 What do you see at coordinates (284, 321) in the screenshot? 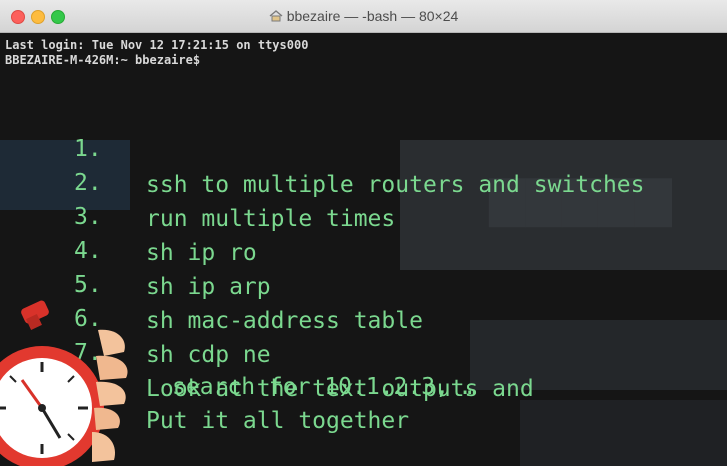
I see `step-text: sh mac-address table` at bounding box center [284, 321].